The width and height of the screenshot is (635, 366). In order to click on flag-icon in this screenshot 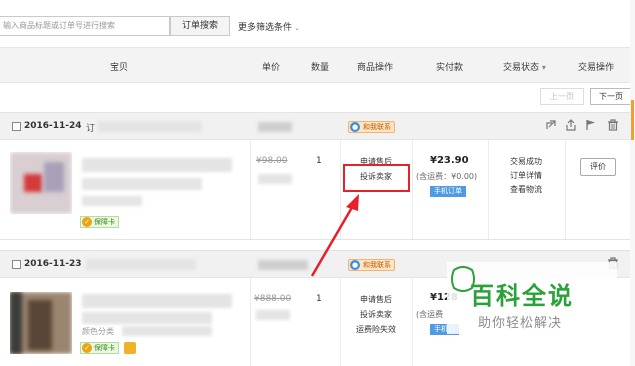, I will do `click(591, 126)`.